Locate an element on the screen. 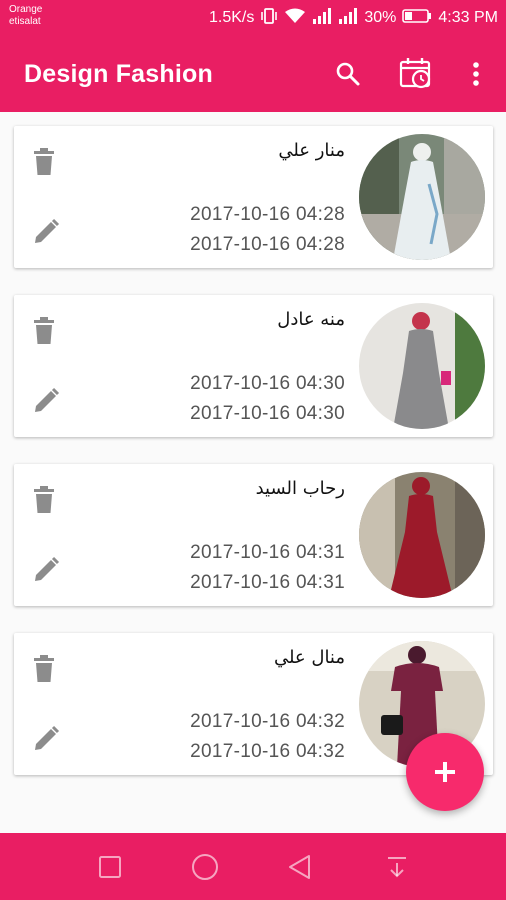  notification-drawer-icon is located at coordinates (397, 867).